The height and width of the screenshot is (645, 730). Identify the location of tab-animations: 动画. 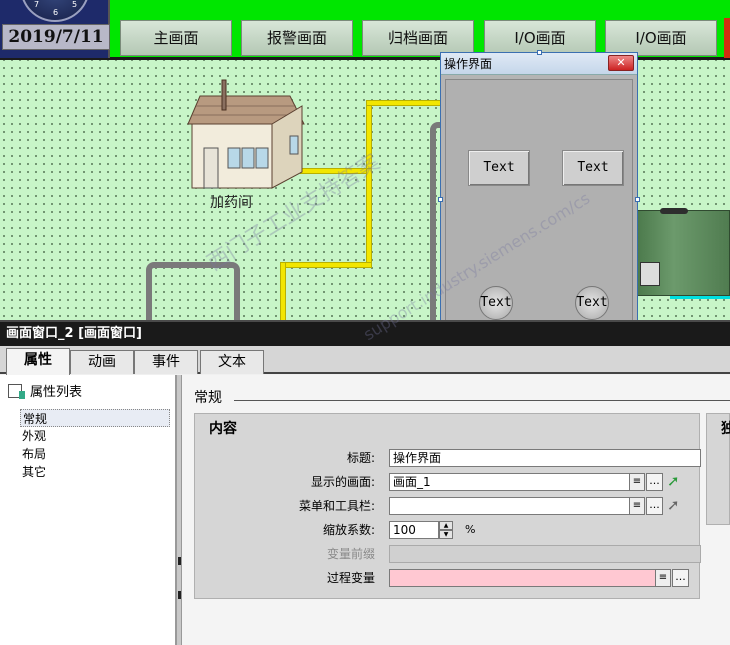
(102, 362).